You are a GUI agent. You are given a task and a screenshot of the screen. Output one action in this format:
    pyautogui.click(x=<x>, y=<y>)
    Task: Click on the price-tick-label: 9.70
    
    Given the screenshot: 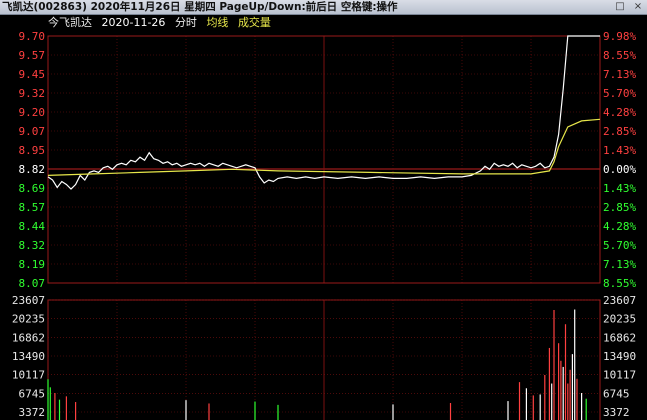 What is the action you would take?
    pyautogui.click(x=32, y=36)
    